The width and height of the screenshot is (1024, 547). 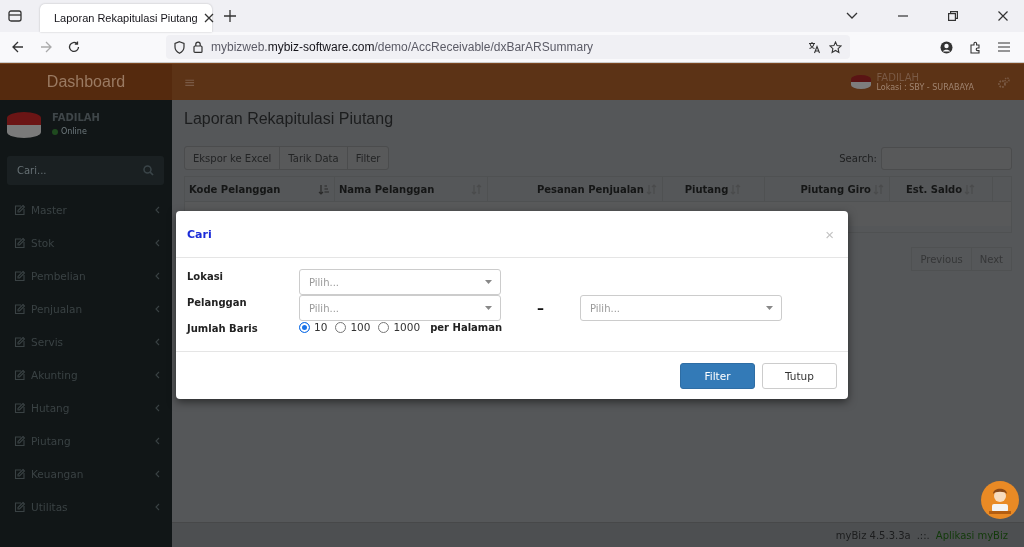 What do you see at coordinates (1004, 47) in the screenshot?
I see `menu-icon` at bounding box center [1004, 47].